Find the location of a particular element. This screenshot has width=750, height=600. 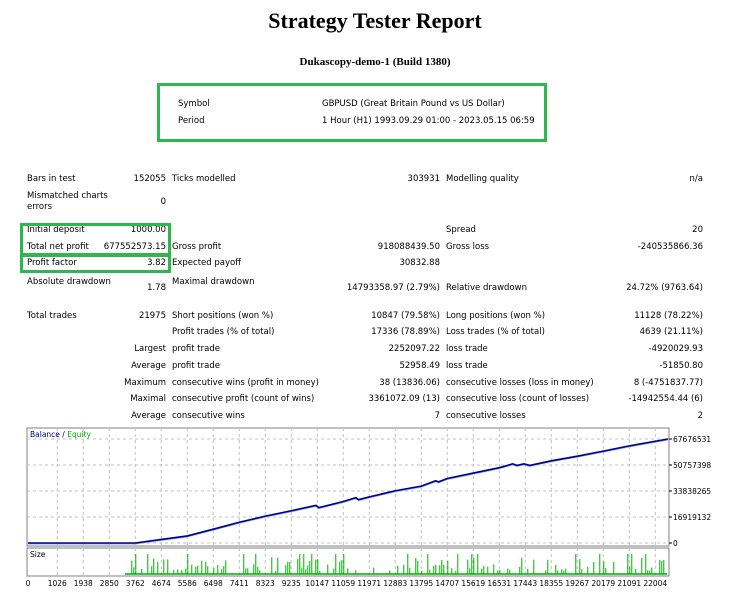

x-tick-label: 1026 is located at coordinates (57, 583).